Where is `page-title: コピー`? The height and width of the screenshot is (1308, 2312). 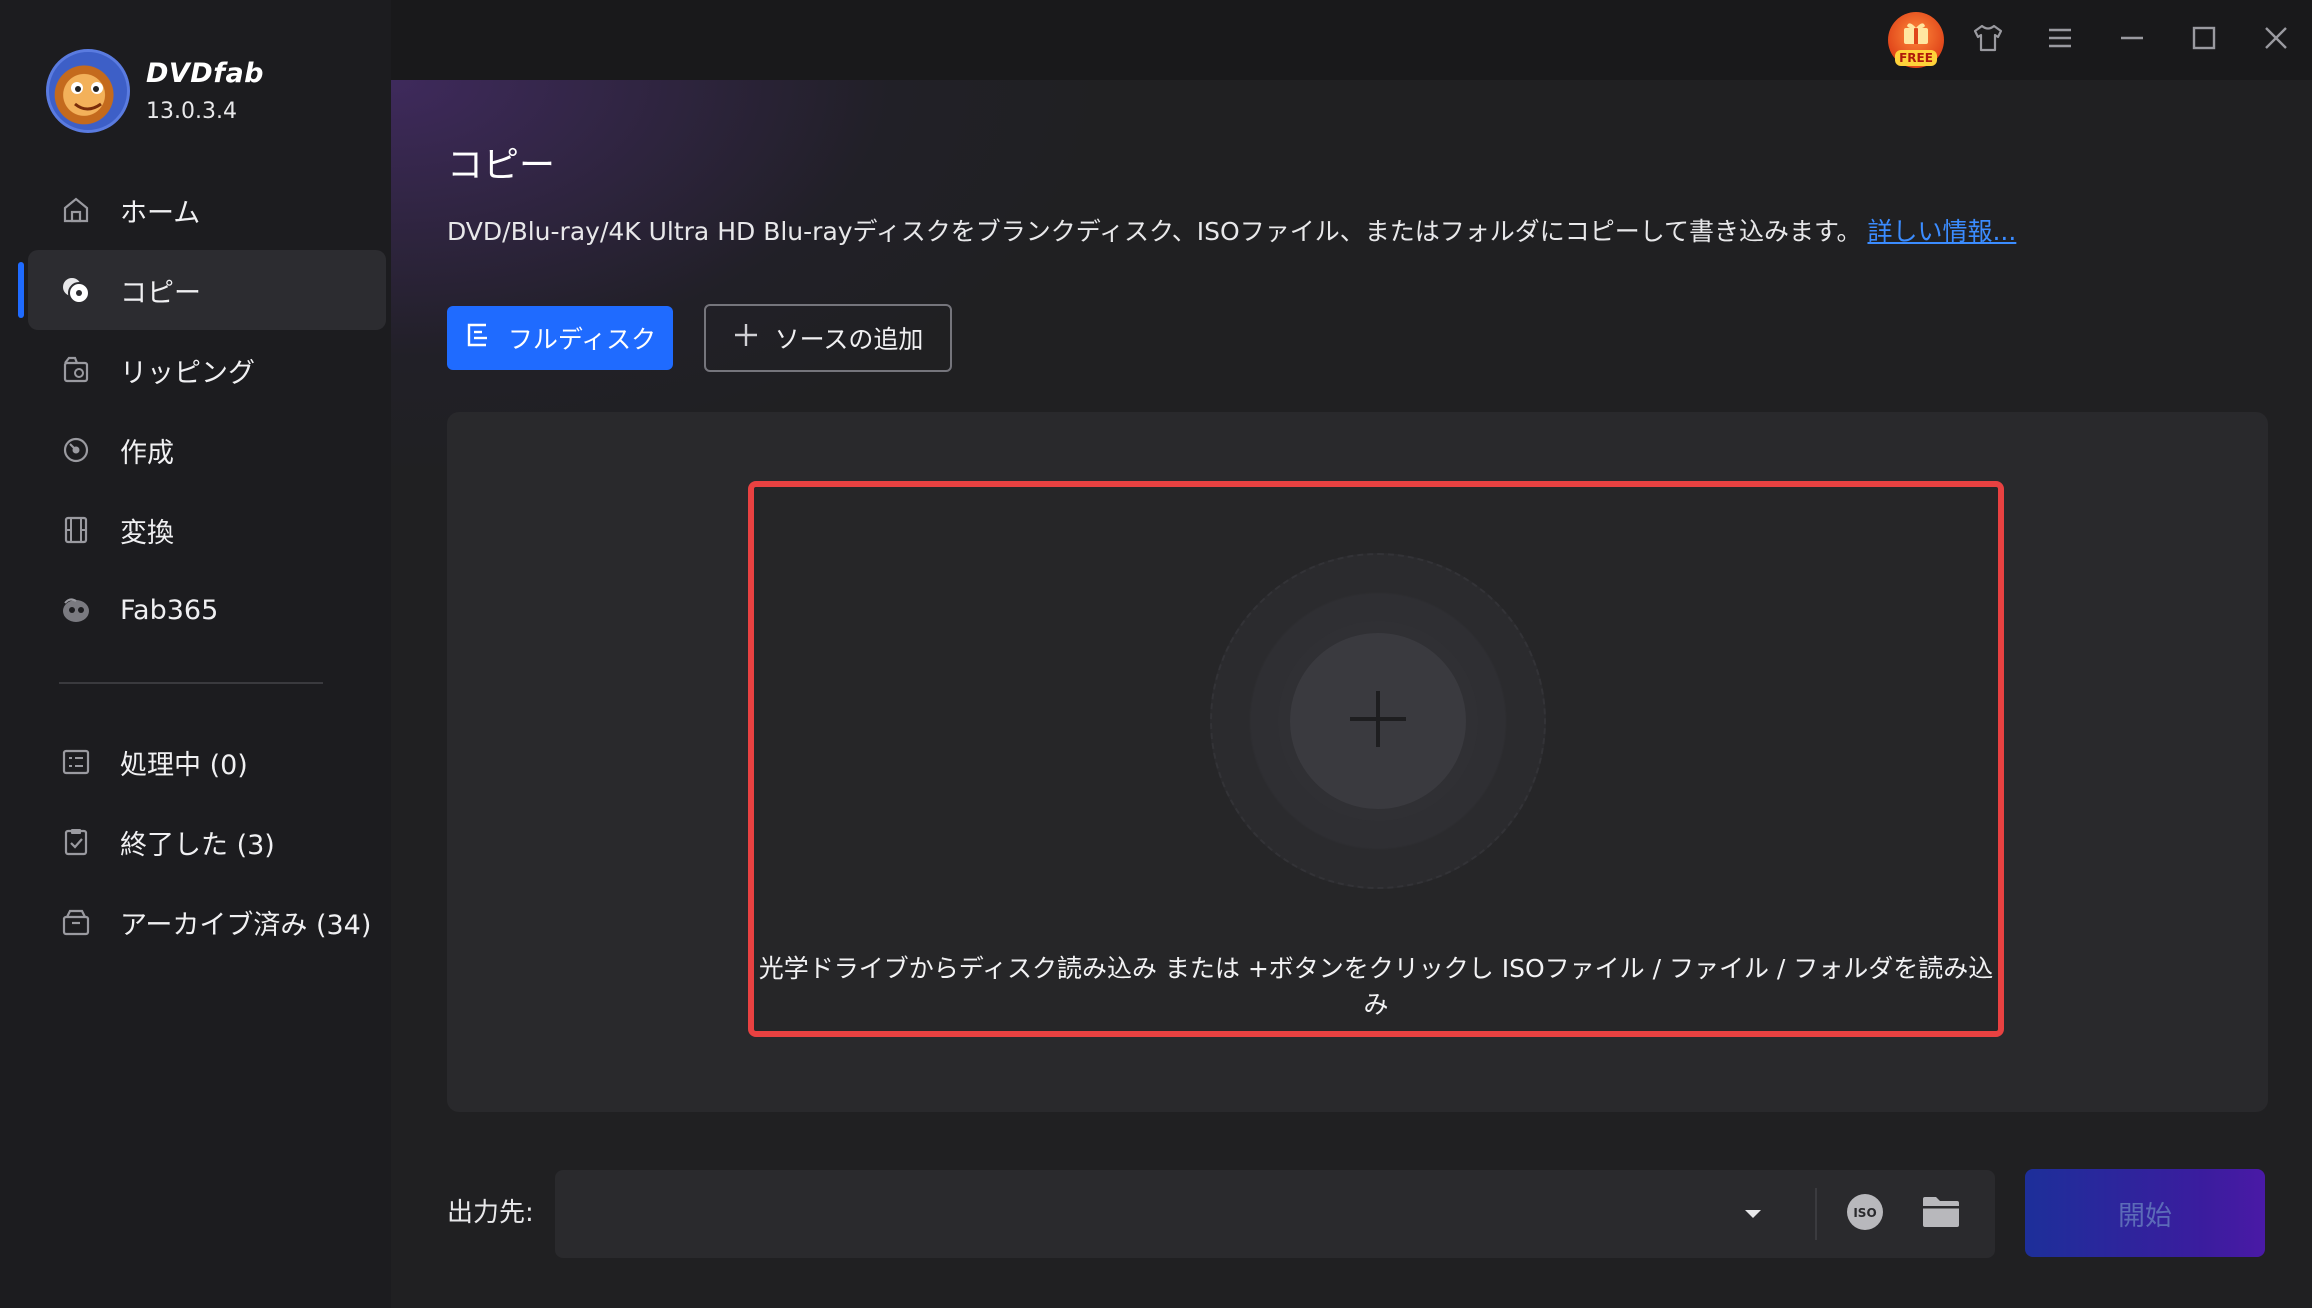 page-title: コピー is located at coordinates (501, 165).